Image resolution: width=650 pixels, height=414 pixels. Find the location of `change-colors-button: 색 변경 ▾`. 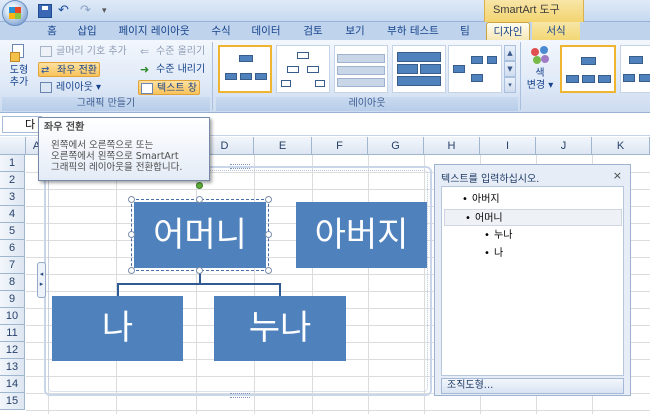

change-colors-button: 색 변경 ▾ is located at coordinates (540, 69).